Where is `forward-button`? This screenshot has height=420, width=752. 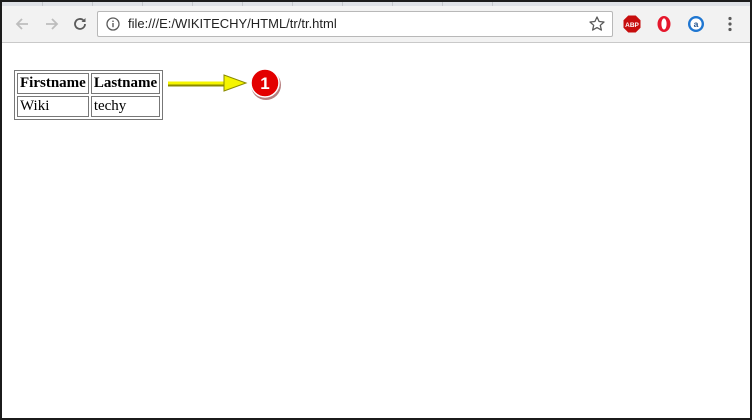
forward-button is located at coordinates (52, 24).